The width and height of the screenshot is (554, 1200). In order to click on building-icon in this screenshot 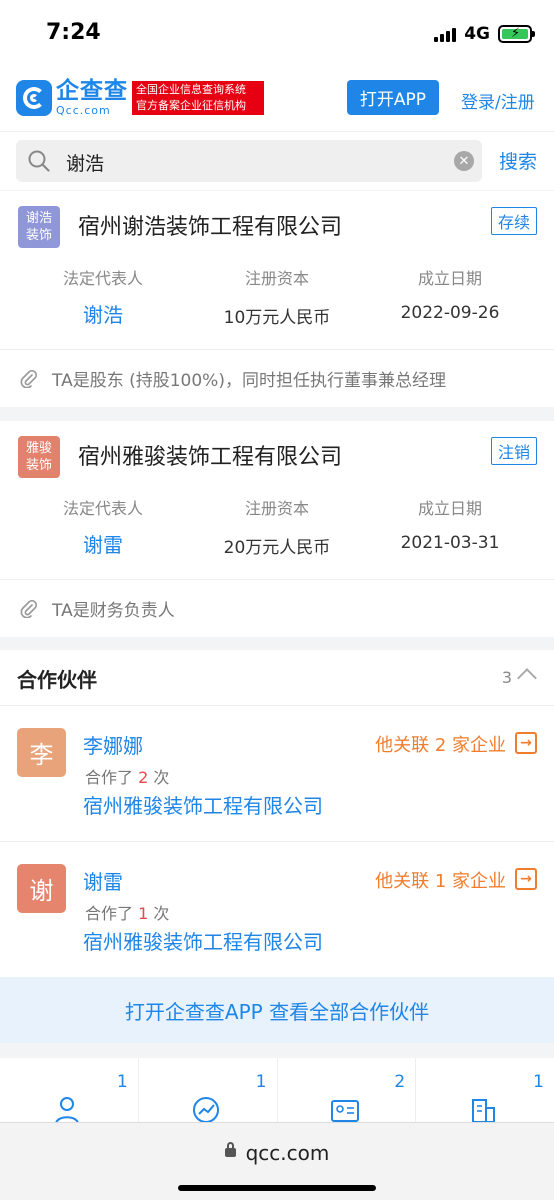, I will do `click(484, 1111)`.